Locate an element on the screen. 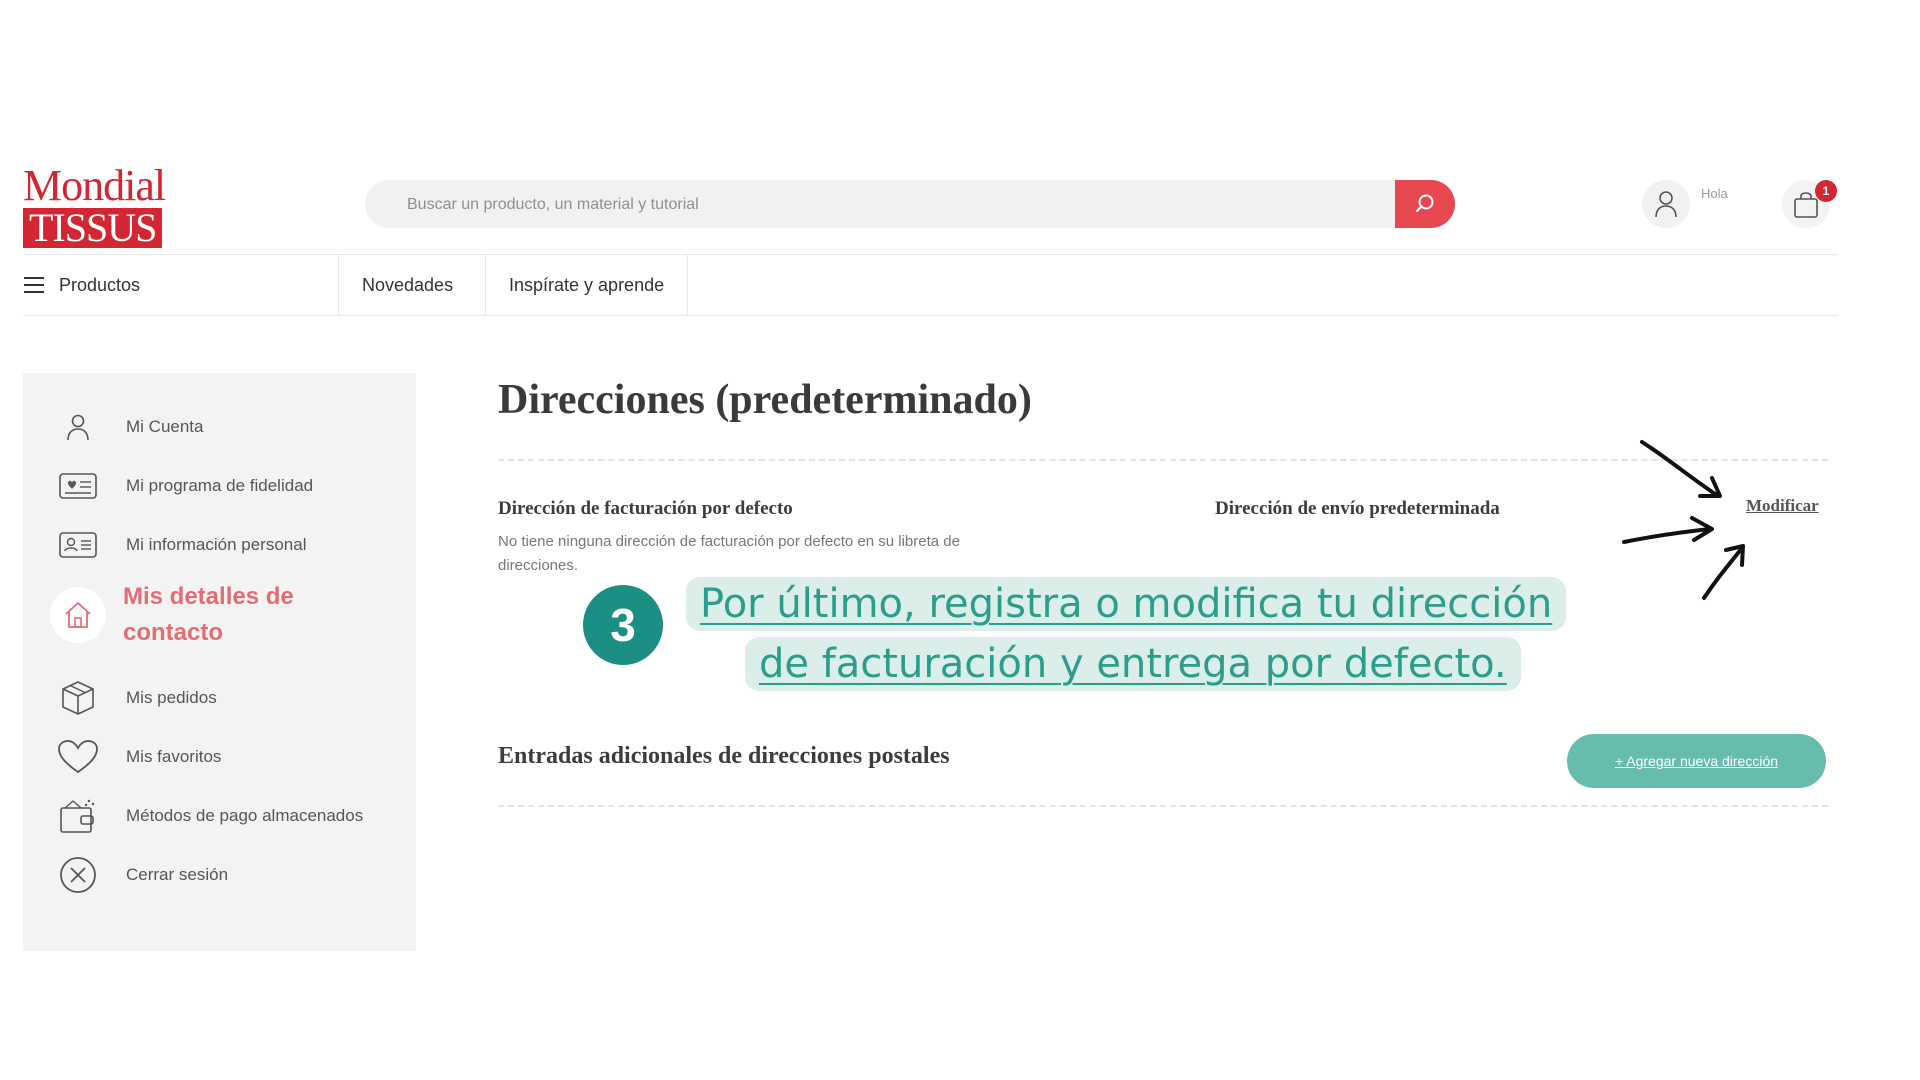 Image resolution: width=1920 pixels, height=1080 pixels. sidebar-item-label: Mis detalles de contacto is located at coordinates (208, 614).